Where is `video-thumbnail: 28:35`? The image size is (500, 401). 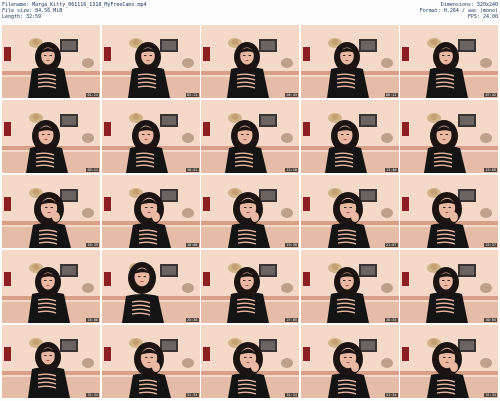
video-thumbnail: 28:35 is located at coordinates (349, 286).